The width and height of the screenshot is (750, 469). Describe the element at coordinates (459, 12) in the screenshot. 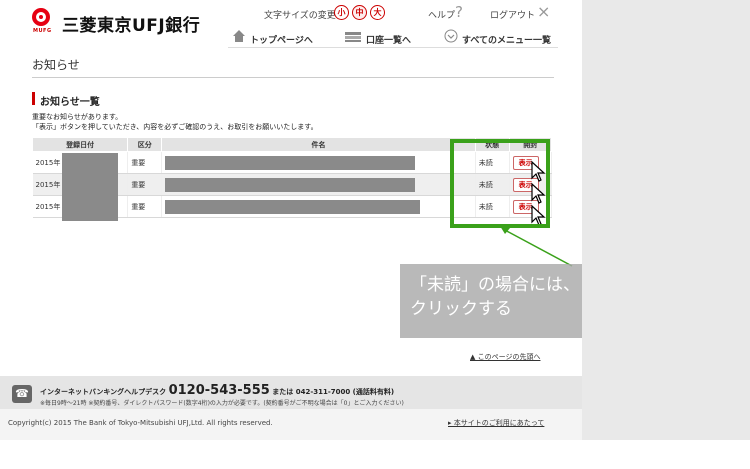

I see `help-icon: ?` at that location.